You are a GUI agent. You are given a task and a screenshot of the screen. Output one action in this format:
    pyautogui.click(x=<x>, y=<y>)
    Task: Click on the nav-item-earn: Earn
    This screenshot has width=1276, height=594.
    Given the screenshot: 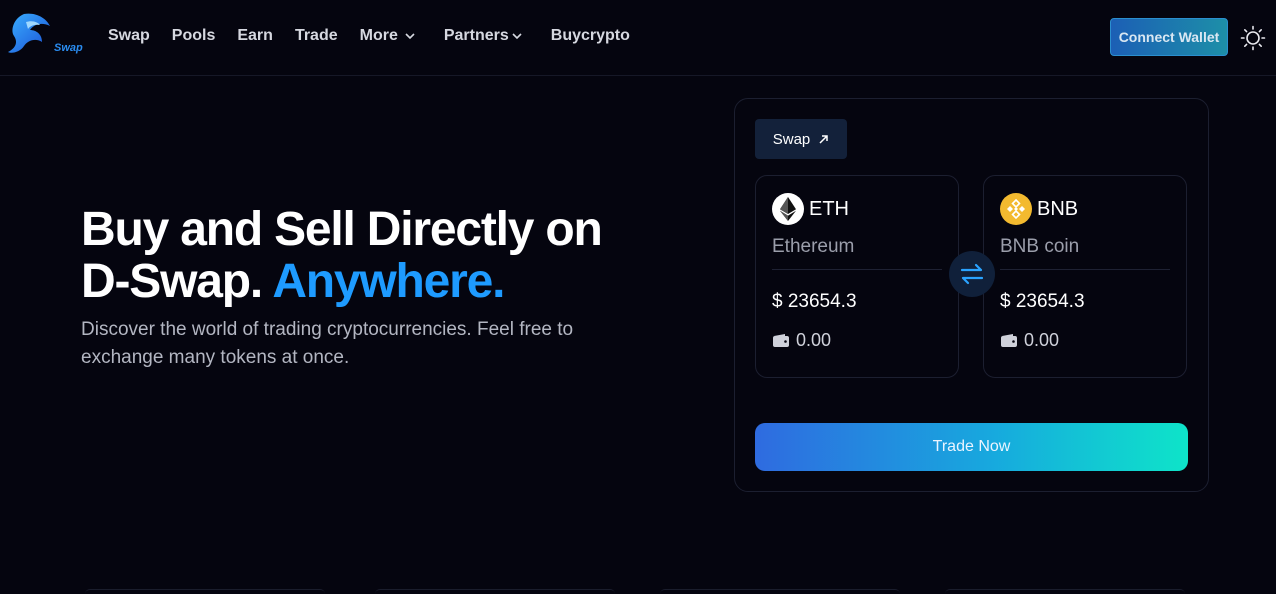 What is the action you would take?
    pyautogui.click(x=255, y=36)
    